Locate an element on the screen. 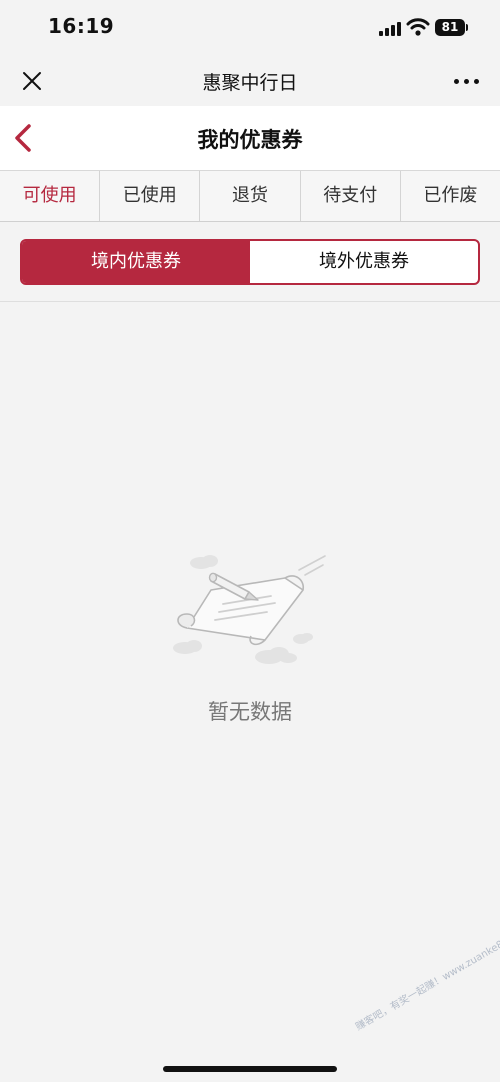 Image resolution: width=500 pixels, height=1082 pixels. tab-returned: 退货 is located at coordinates (250, 196).